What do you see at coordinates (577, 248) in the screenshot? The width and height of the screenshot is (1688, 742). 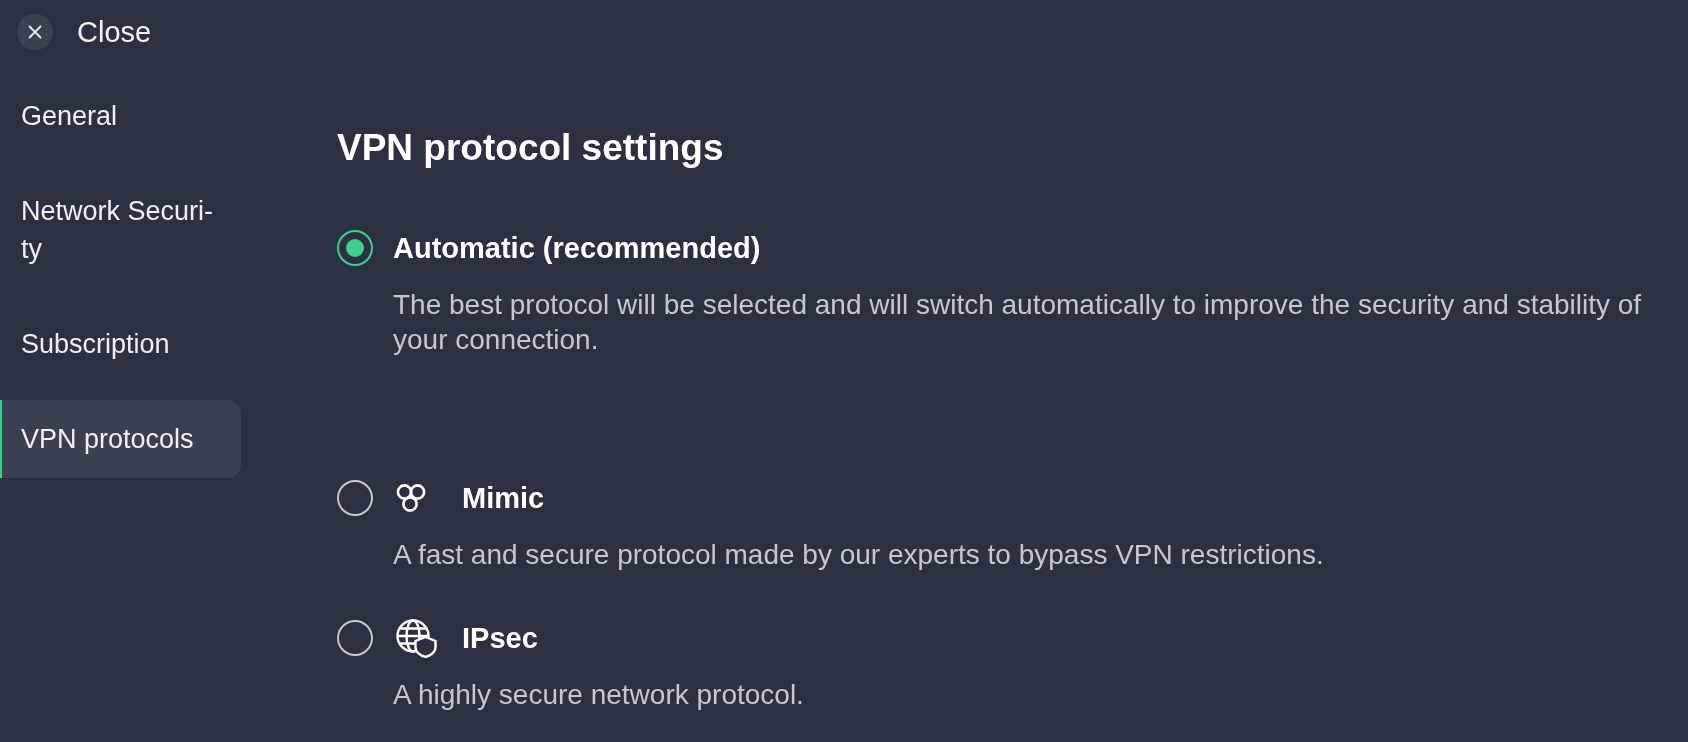 I see `option-label: Automatic (recommended)` at bounding box center [577, 248].